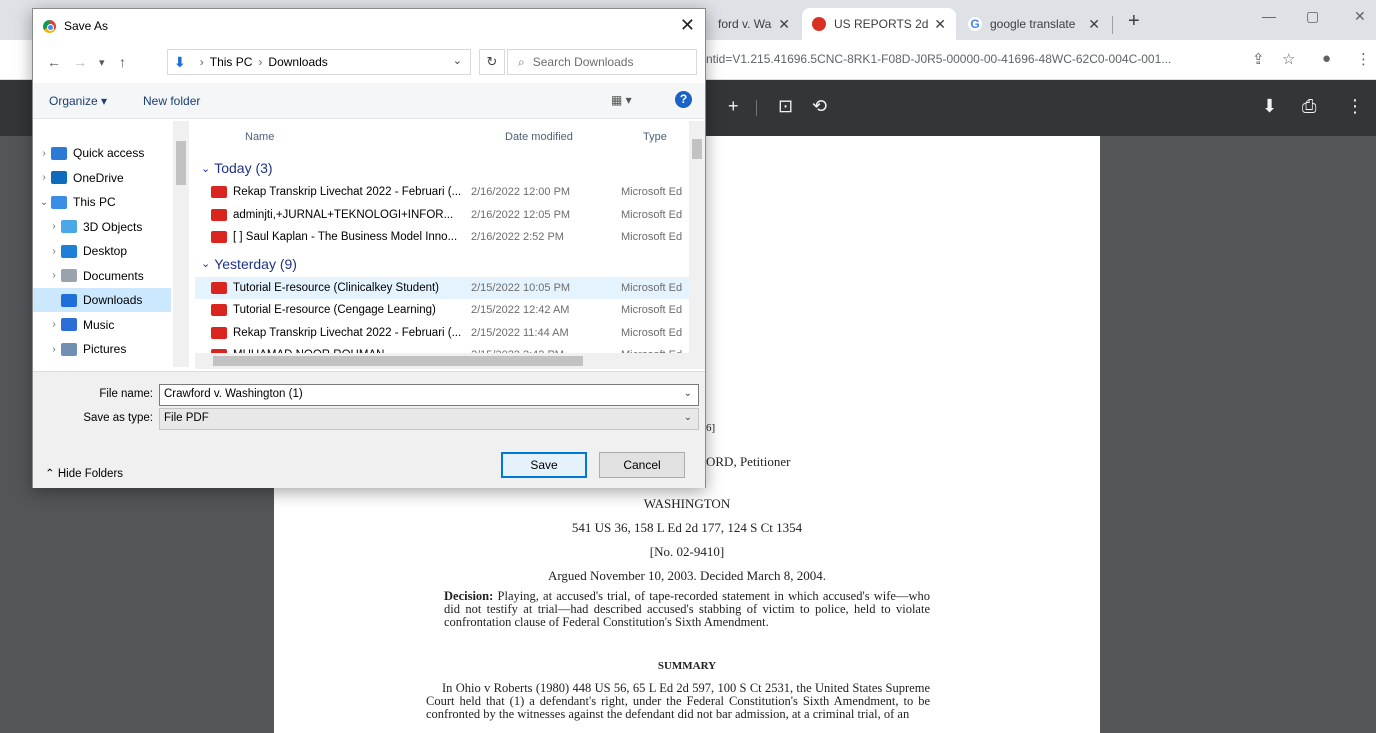 The width and height of the screenshot is (1376, 733). What do you see at coordinates (86, 26) in the screenshot?
I see `dialog-title: Save As` at bounding box center [86, 26].